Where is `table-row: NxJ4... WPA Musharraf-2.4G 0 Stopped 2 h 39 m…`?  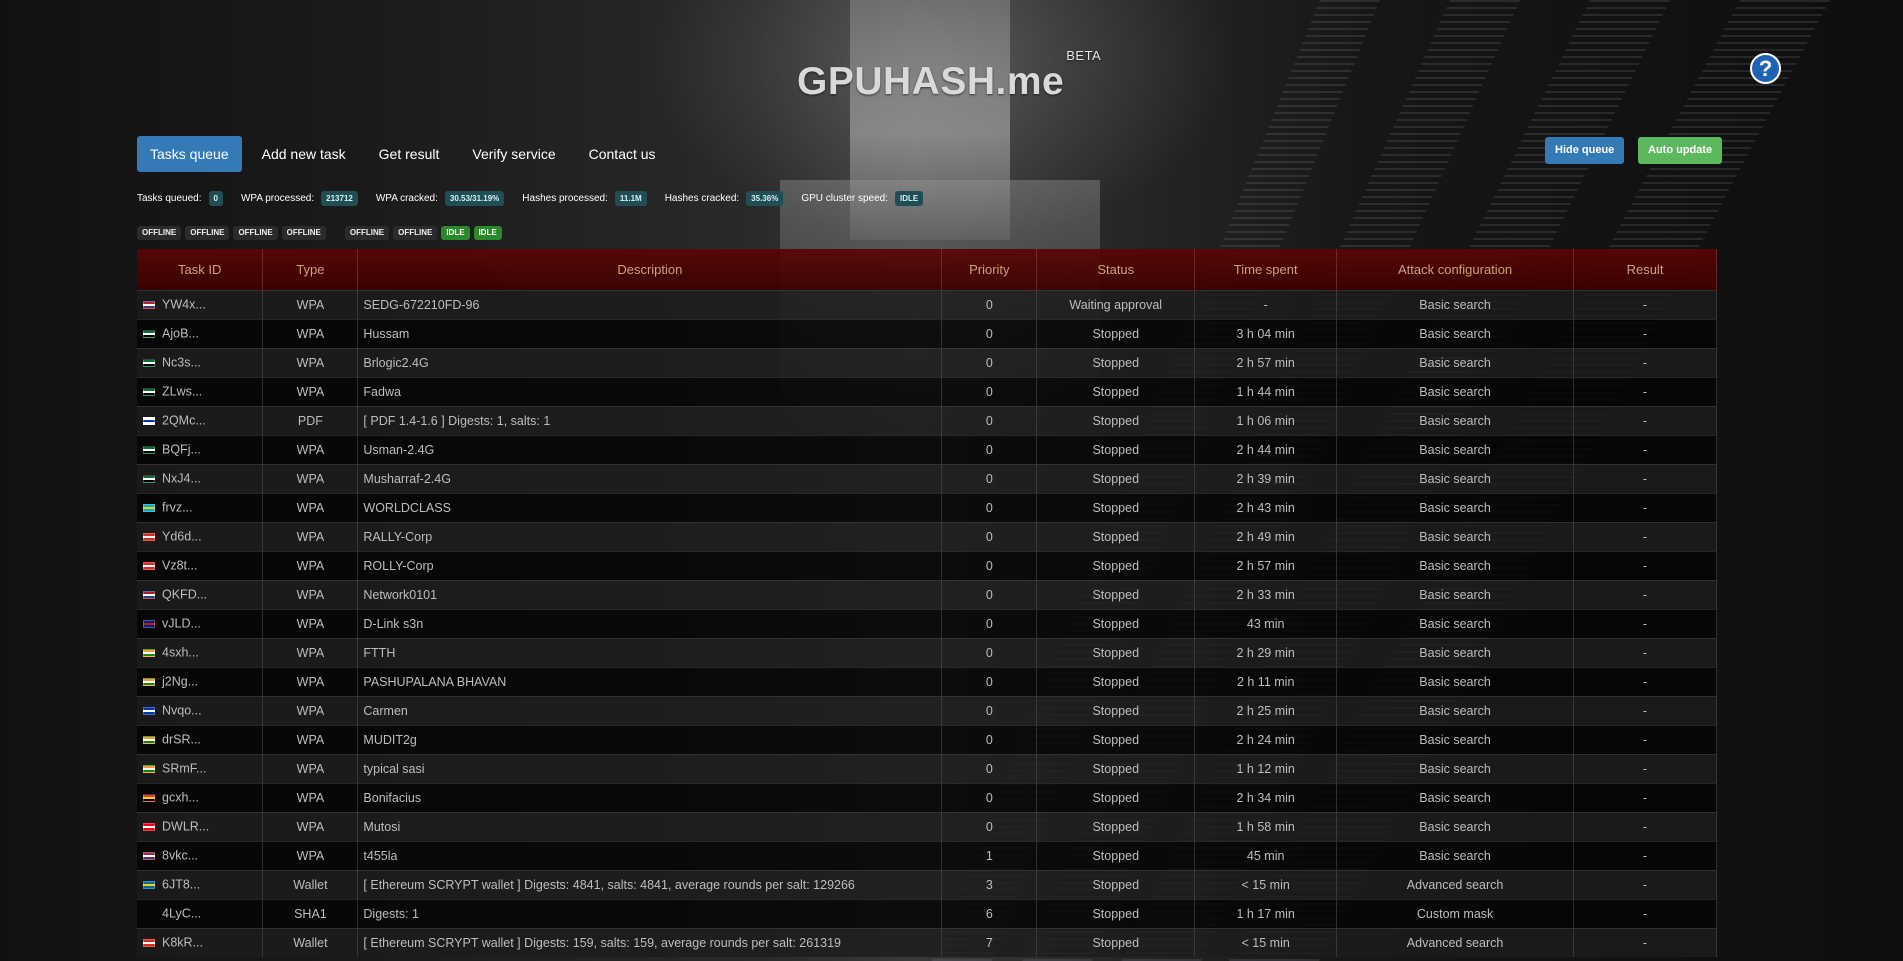 table-row: NxJ4... WPA Musharraf-2.4G 0 Stopped 2 h 39 m… is located at coordinates (927, 478).